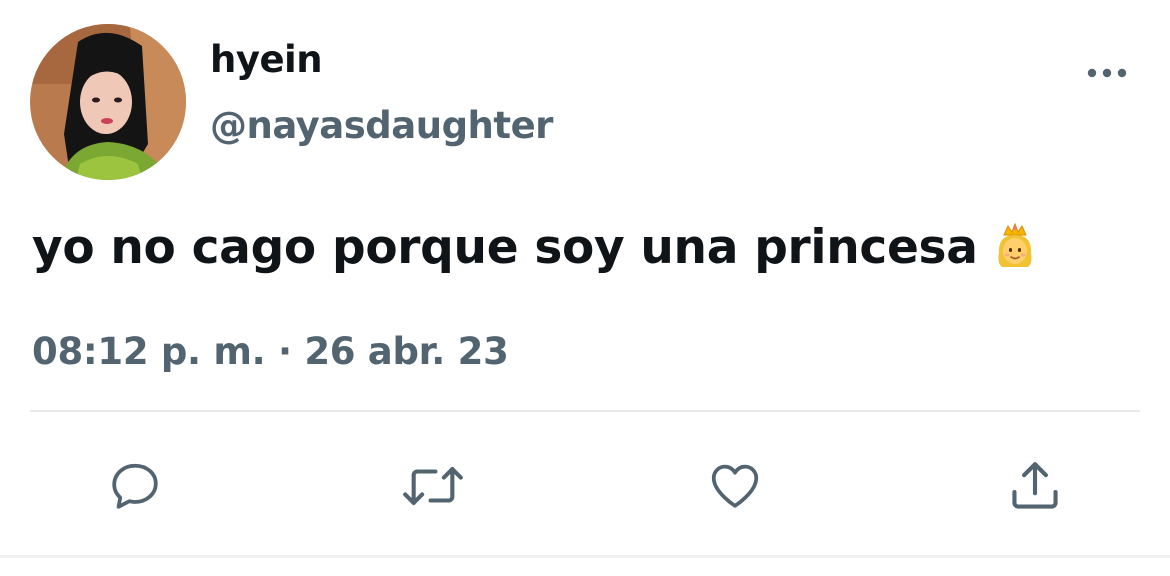  What do you see at coordinates (1015, 251) in the screenshot?
I see `princess-emoji-icon` at bounding box center [1015, 251].